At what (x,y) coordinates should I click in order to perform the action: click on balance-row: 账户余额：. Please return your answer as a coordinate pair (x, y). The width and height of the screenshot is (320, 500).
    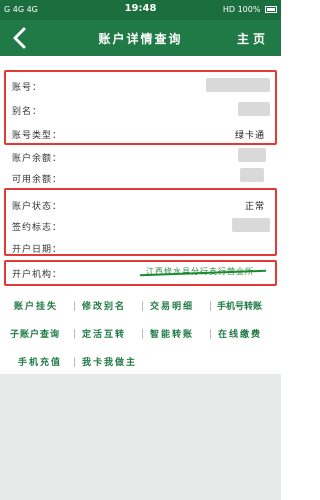
    Looking at the image, I should click on (140, 157).